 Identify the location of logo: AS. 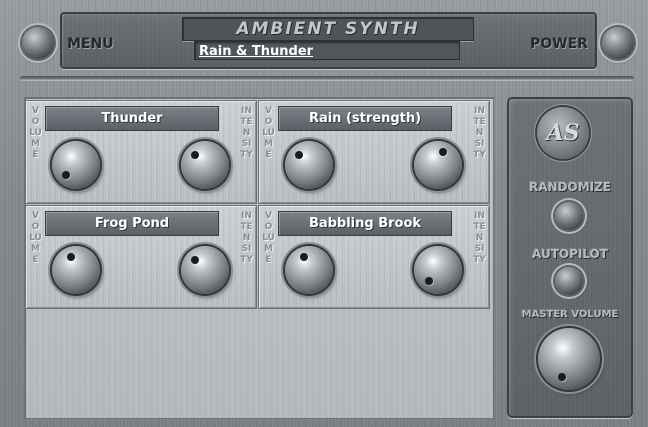
(563, 133).